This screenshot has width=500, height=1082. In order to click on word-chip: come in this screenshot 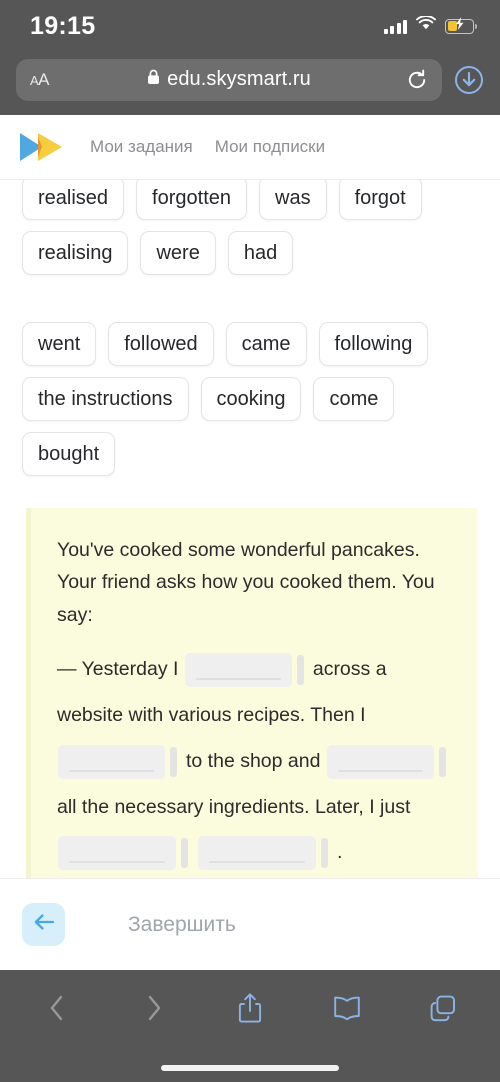, I will do `click(354, 399)`.